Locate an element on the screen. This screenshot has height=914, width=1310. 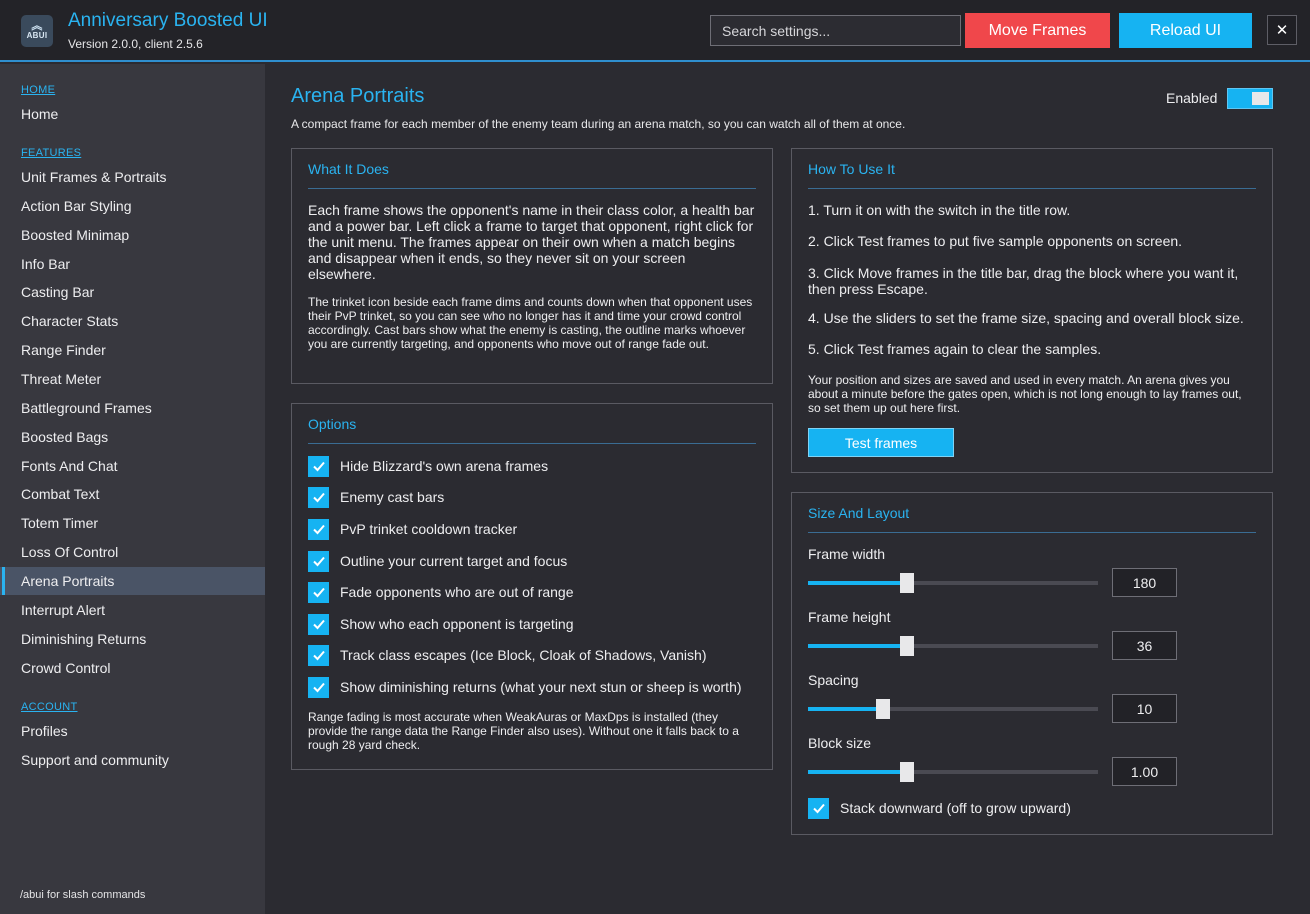
sidebar-item-boosted-minimap: Boosted Minimap is located at coordinates (132, 235).